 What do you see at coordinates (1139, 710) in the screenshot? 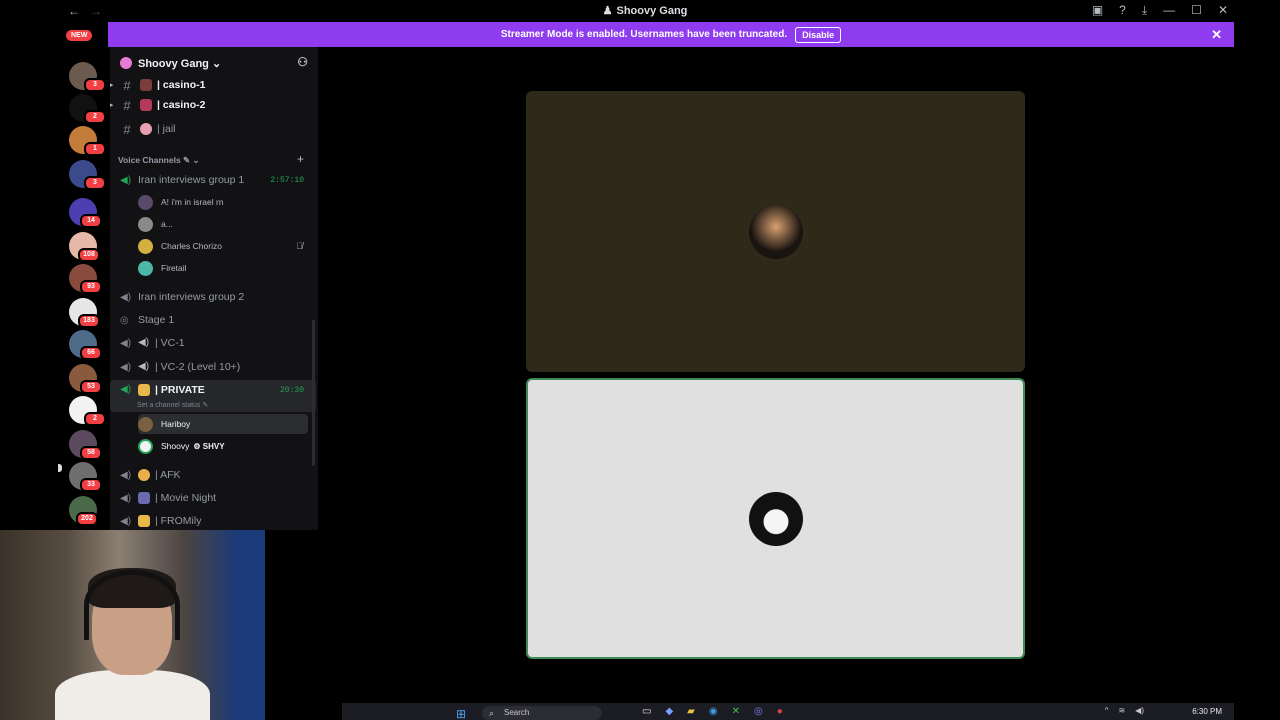
I see `volume-icon: ◀)` at bounding box center [1139, 710].